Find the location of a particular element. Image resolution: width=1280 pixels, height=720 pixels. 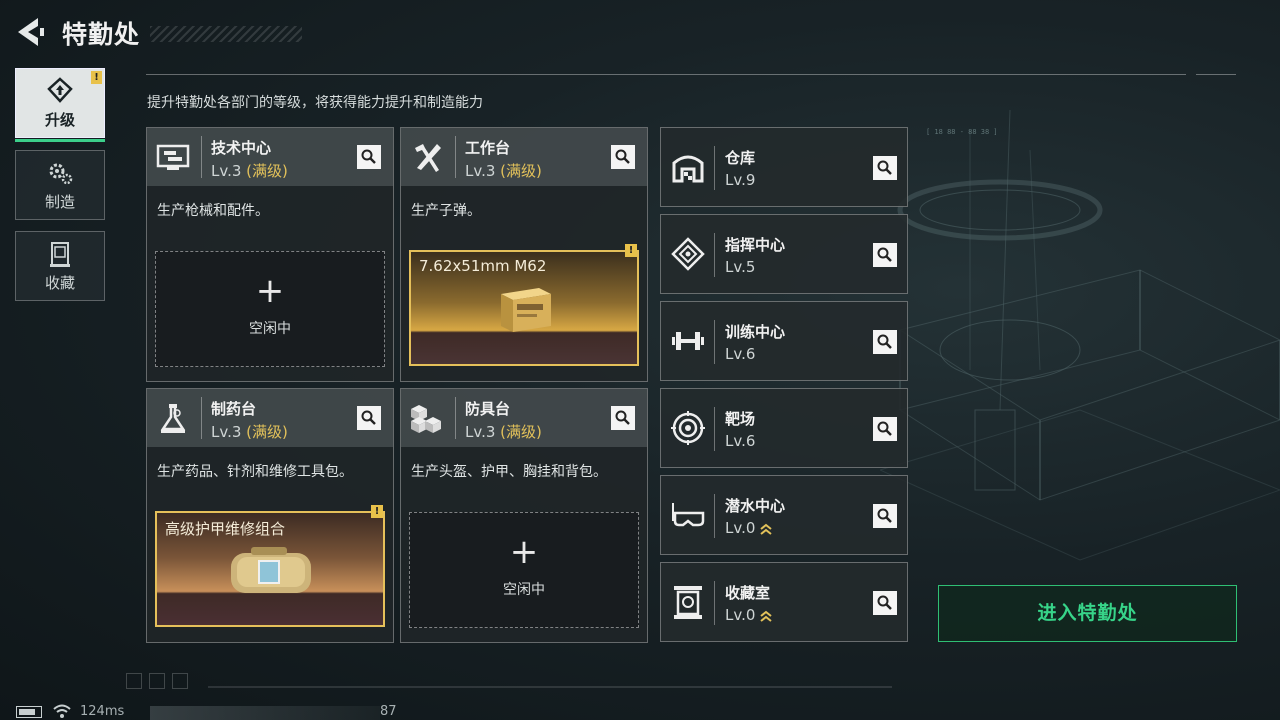

facility-name: 训练中心 is located at coordinates (755, 332).